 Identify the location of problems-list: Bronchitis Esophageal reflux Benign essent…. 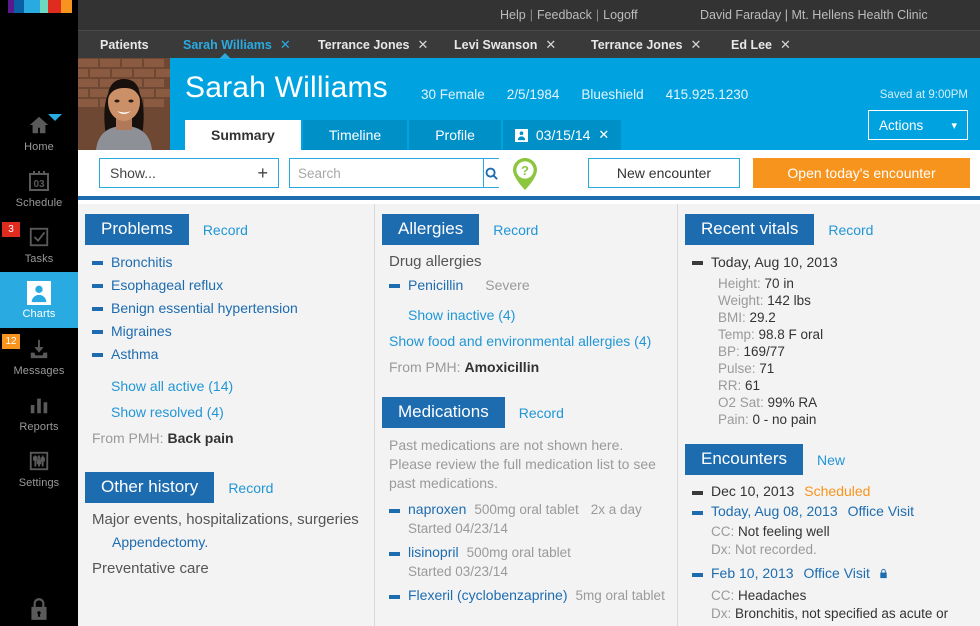
(226, 308).